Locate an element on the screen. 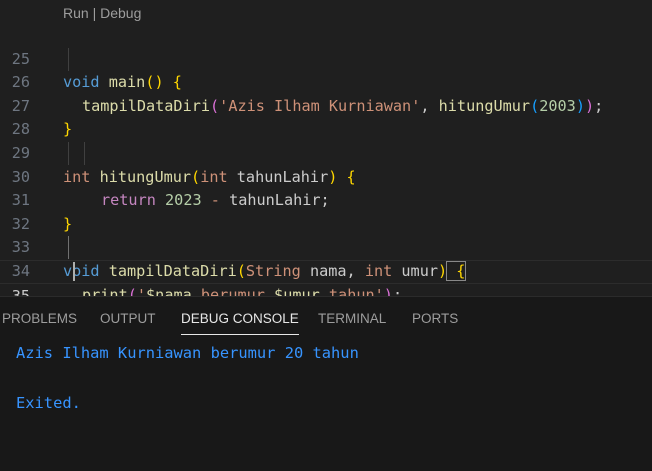  code-line-current: 35 } is located at coordinates (326, 278).